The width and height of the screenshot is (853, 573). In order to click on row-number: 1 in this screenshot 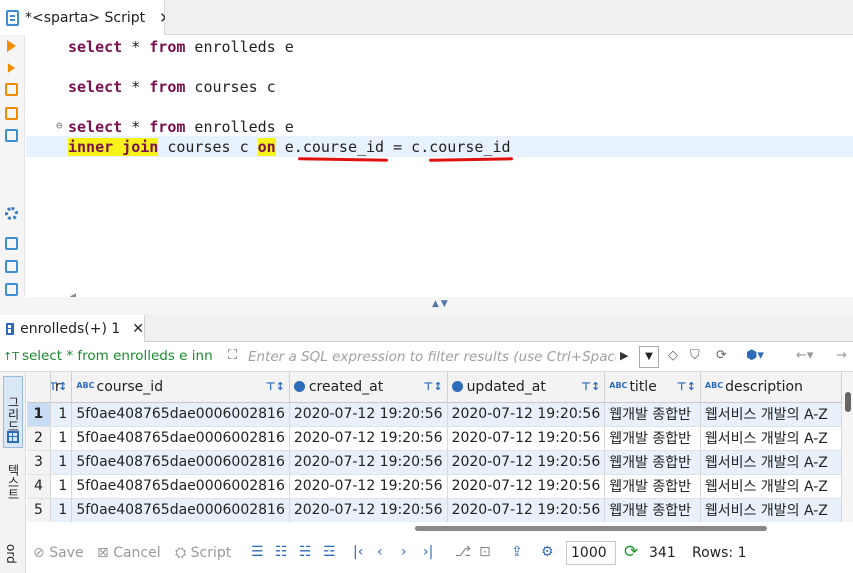, I will do `click(39, 414)`.